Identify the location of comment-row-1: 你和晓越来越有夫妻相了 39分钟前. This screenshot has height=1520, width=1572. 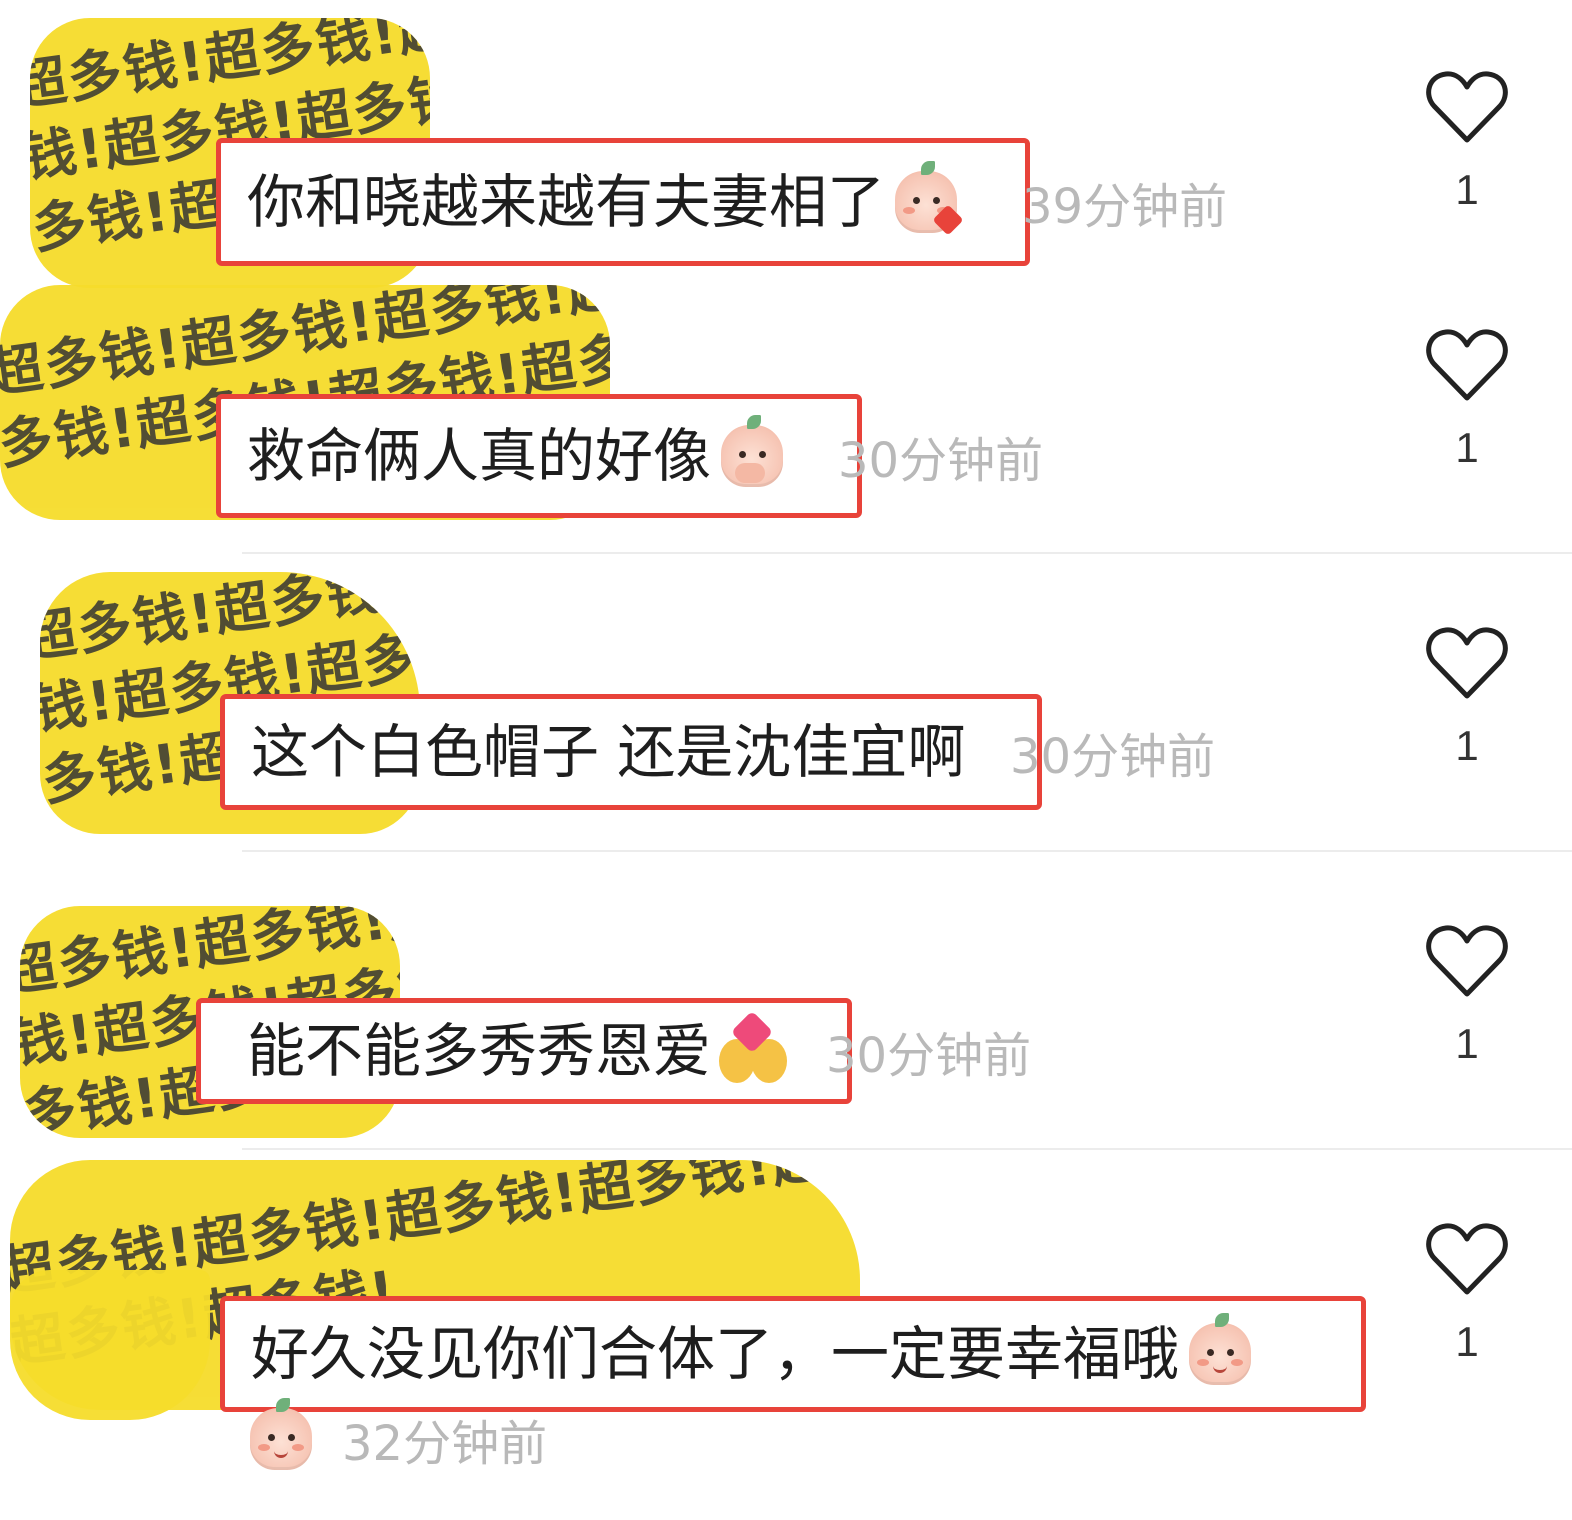
(721, 202).